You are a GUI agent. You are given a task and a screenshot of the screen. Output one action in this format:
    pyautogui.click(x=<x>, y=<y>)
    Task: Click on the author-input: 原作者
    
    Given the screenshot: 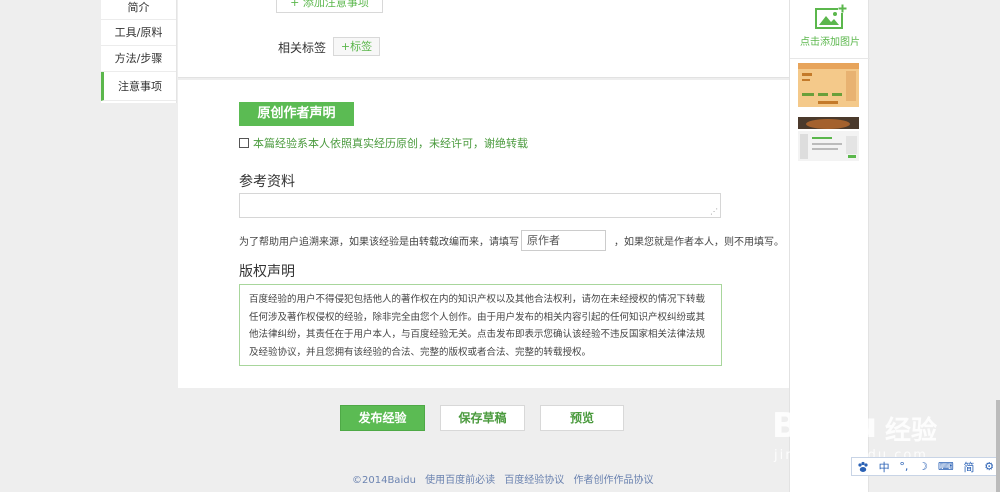 What is the action you would take?
    pyautogui.click(x=563, y=240)
    